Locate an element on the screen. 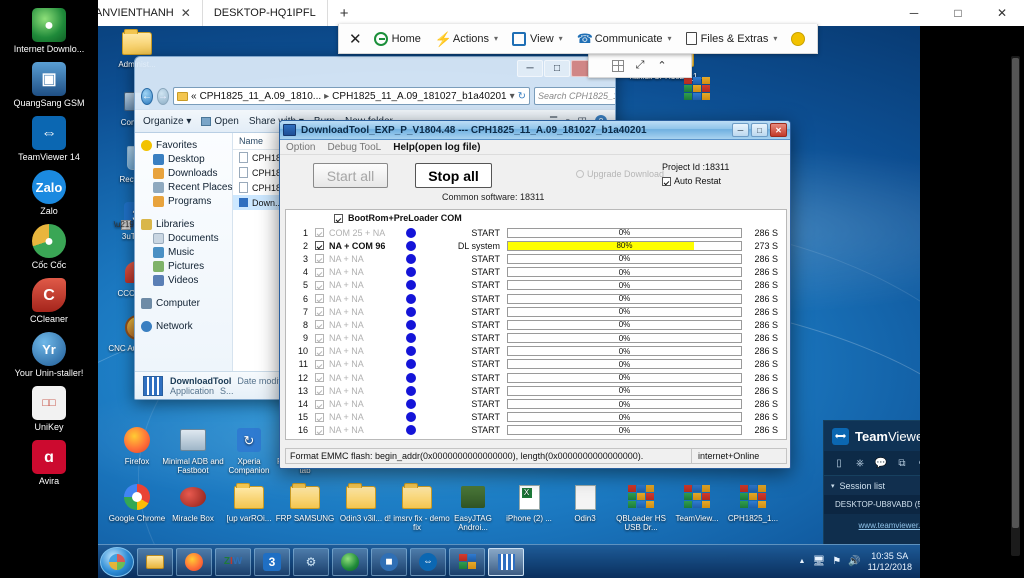 This screenshot has height=578, width=1024. vertical-scrollbar is located at coordinates (1015, 306).